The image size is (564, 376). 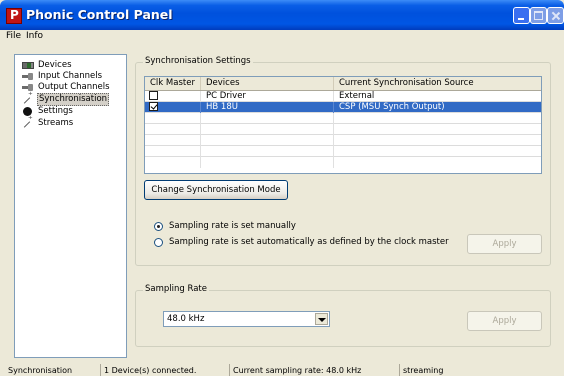 I want to click on devices-icon, so click(x=28, y=65).